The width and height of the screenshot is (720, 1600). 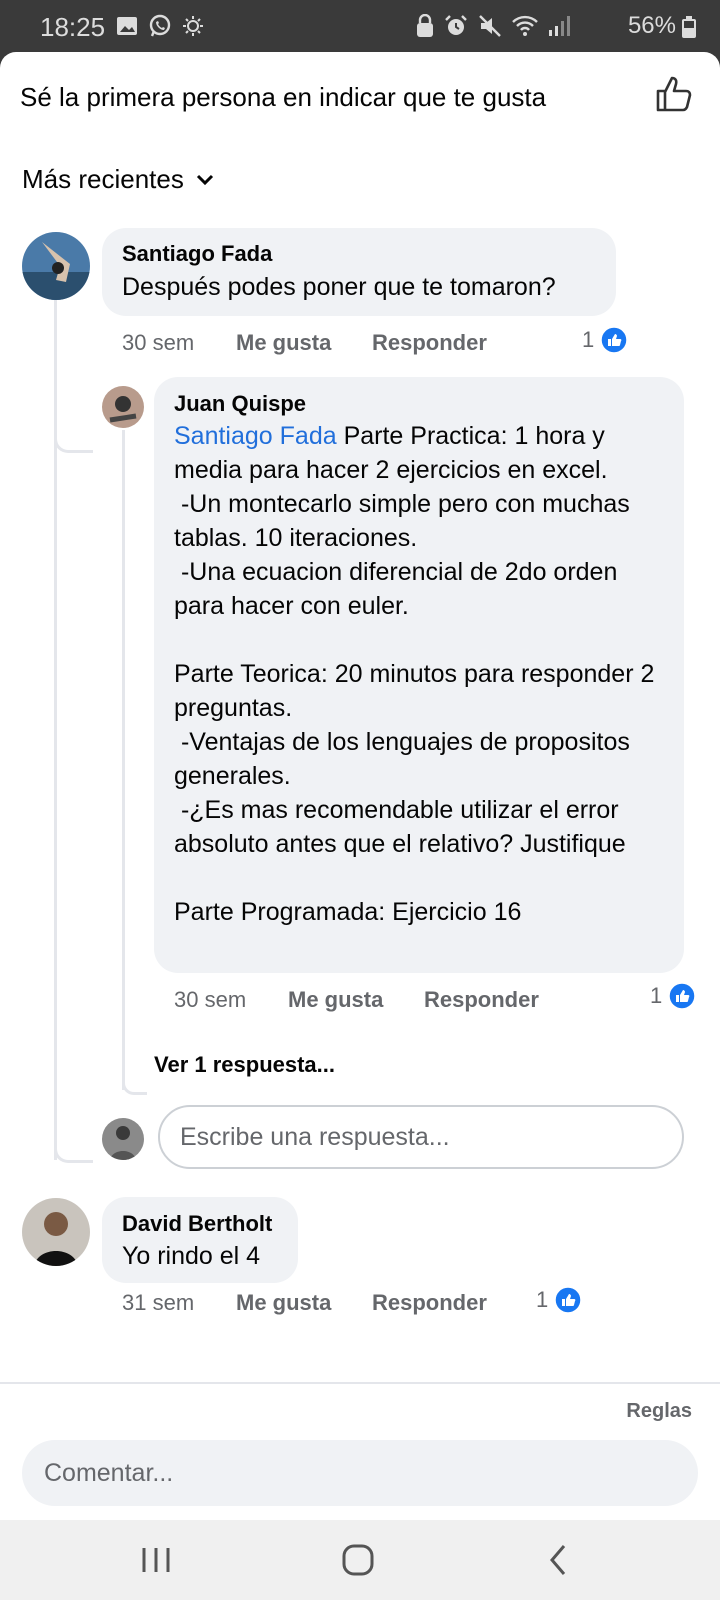 I want to click on alarm-icon, so click(x=456, y=25).